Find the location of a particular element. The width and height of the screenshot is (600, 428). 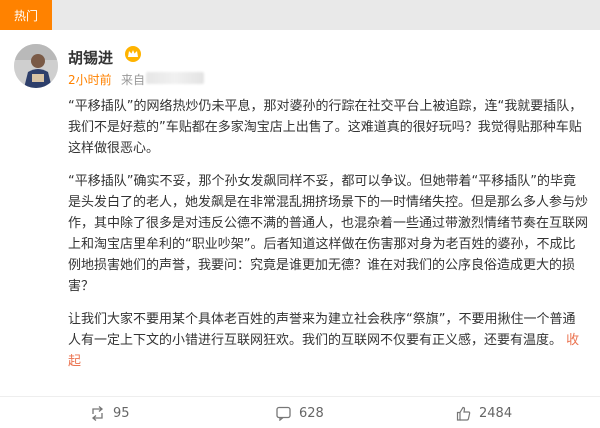

repost-count: 95 is located at coordinates (121, 413).